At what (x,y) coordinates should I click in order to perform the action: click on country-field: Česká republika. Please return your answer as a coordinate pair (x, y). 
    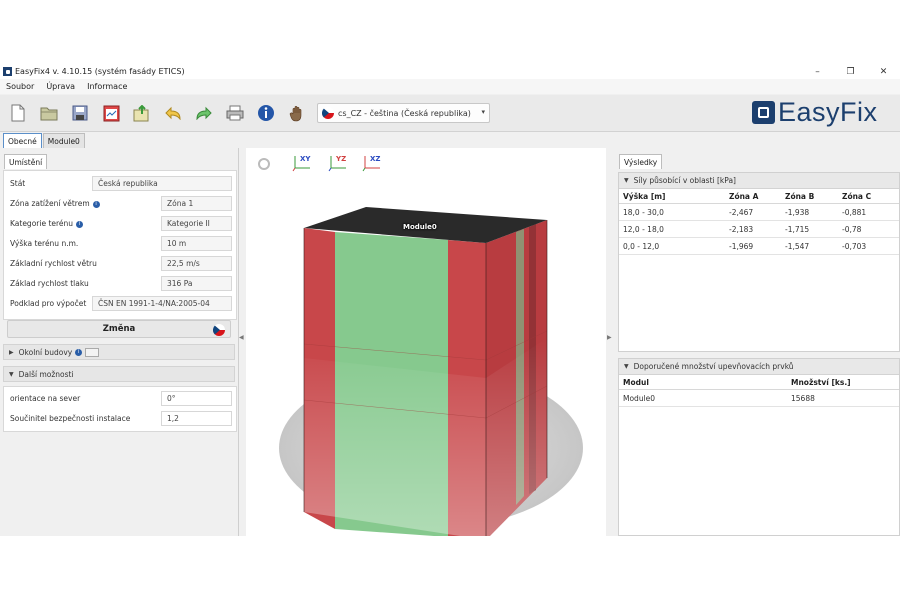
    Looking at the image, I should click on (162, 183).